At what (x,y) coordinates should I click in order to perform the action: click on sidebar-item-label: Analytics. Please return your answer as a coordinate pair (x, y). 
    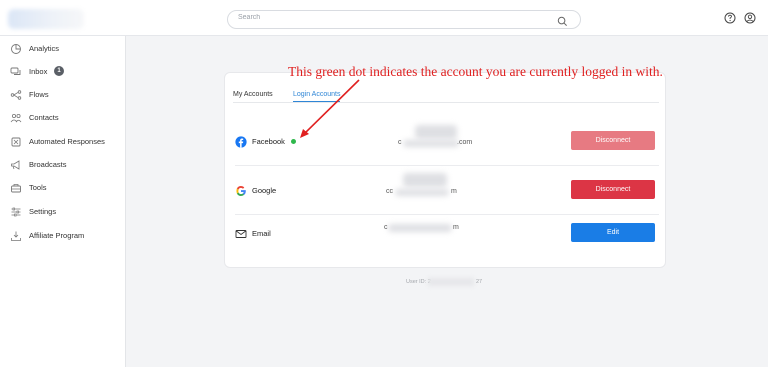
    Looking at the image, I should click on (44, 48).